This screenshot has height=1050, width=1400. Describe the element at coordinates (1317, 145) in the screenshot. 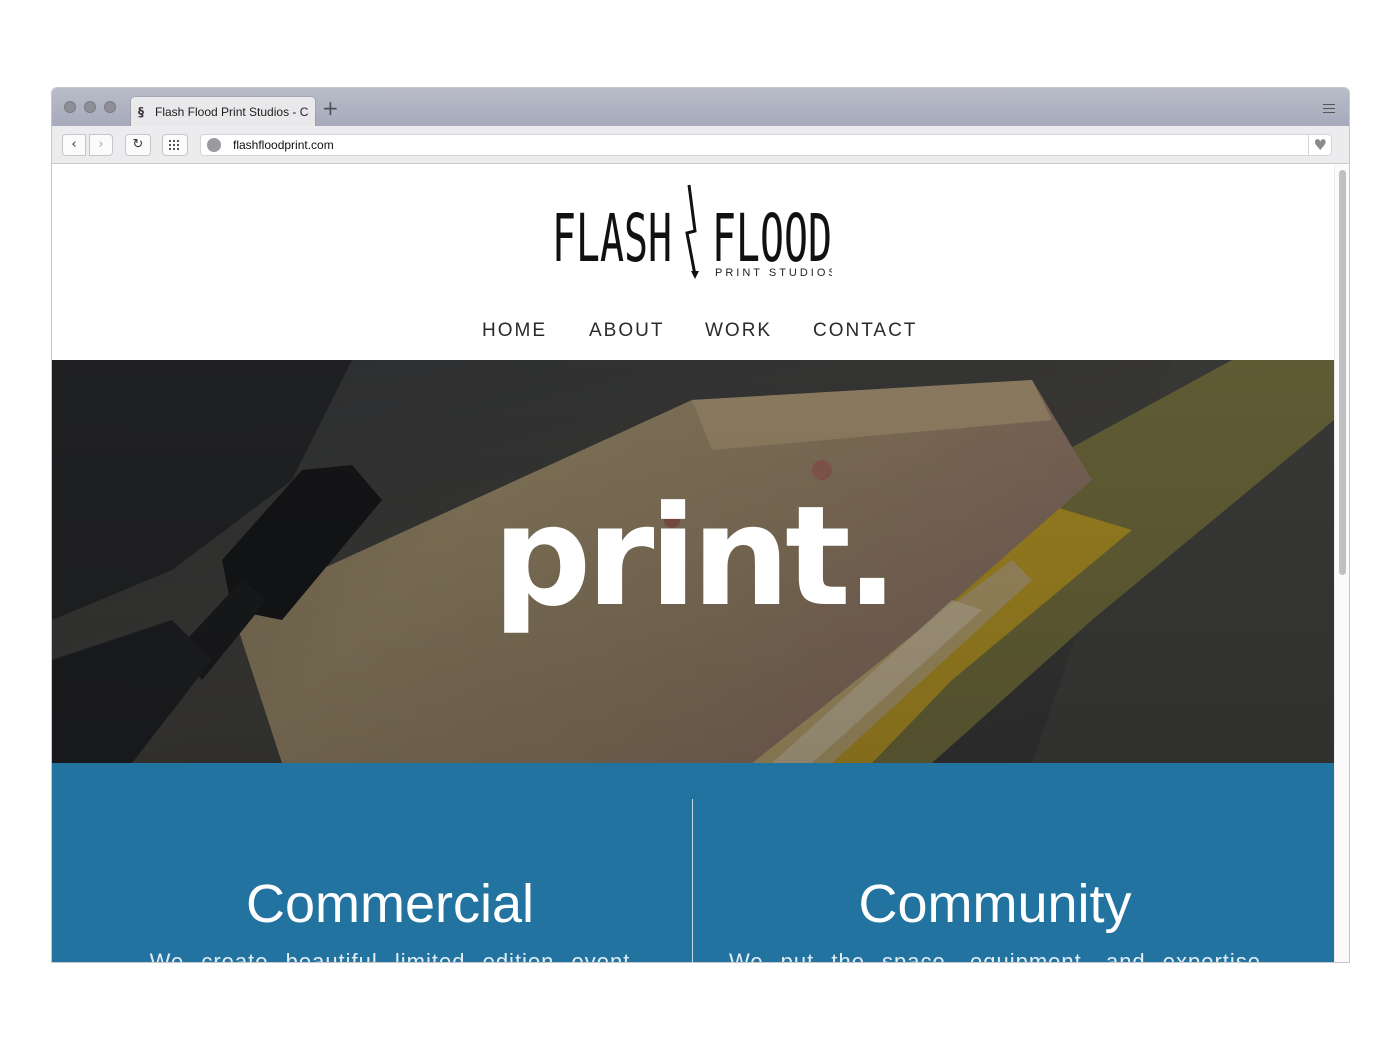

I see `heart-icon: ♥` at that location.